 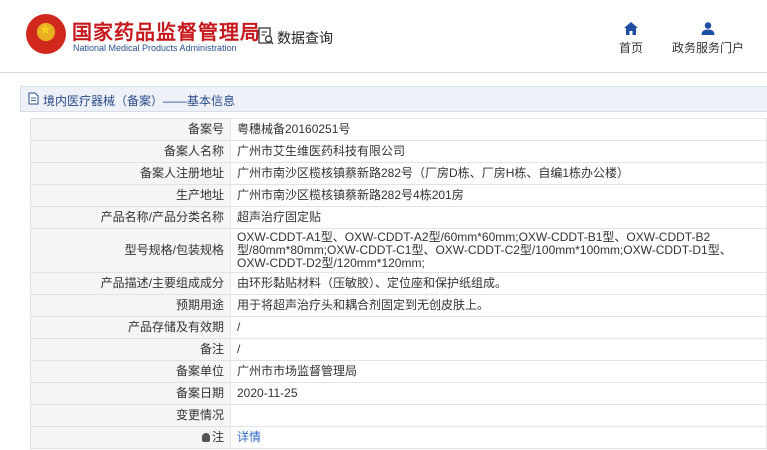 I want to click on table-row: 生产地址 广州市南沙区榄核镇蔡新路282号4栋201房, so click(x=398, y=195).